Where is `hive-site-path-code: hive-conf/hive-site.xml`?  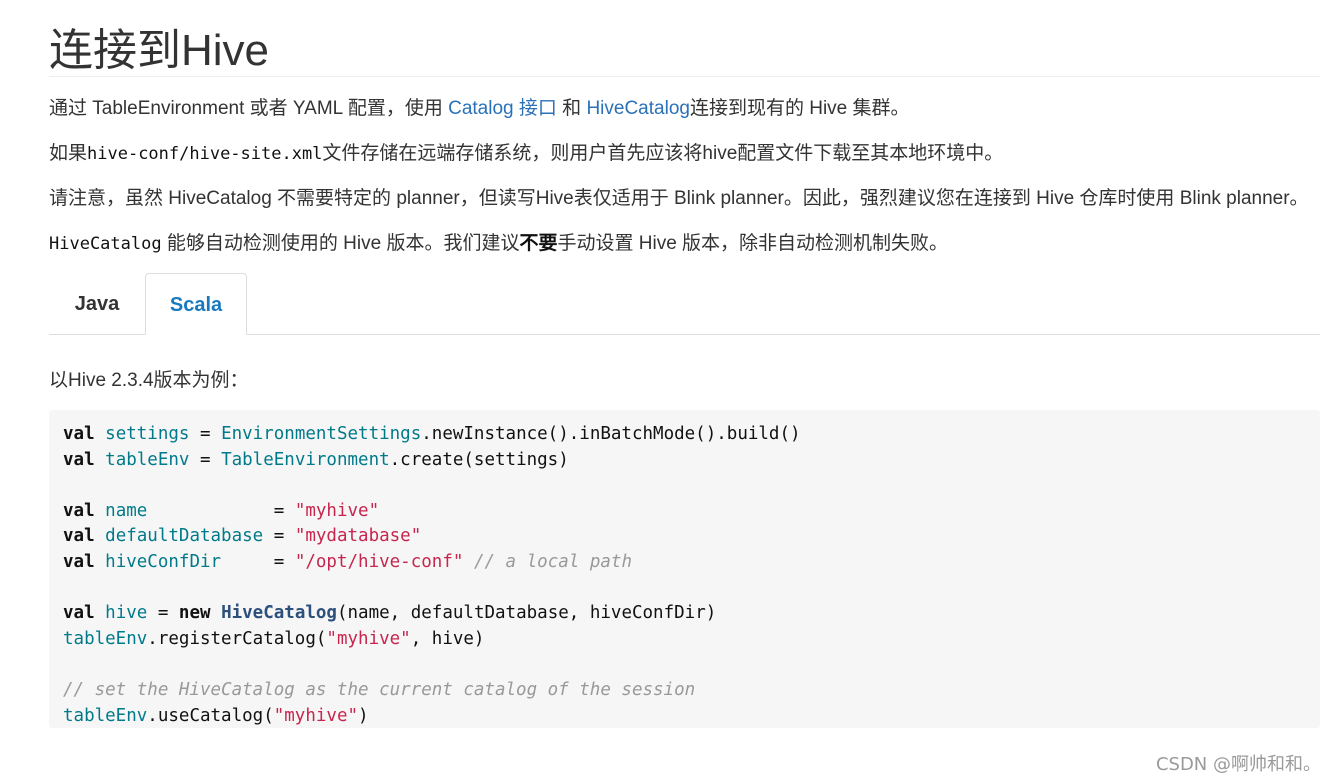
hive-site-path-code: hive-conf/hive-site.xml is located at coordinates (205, 154).